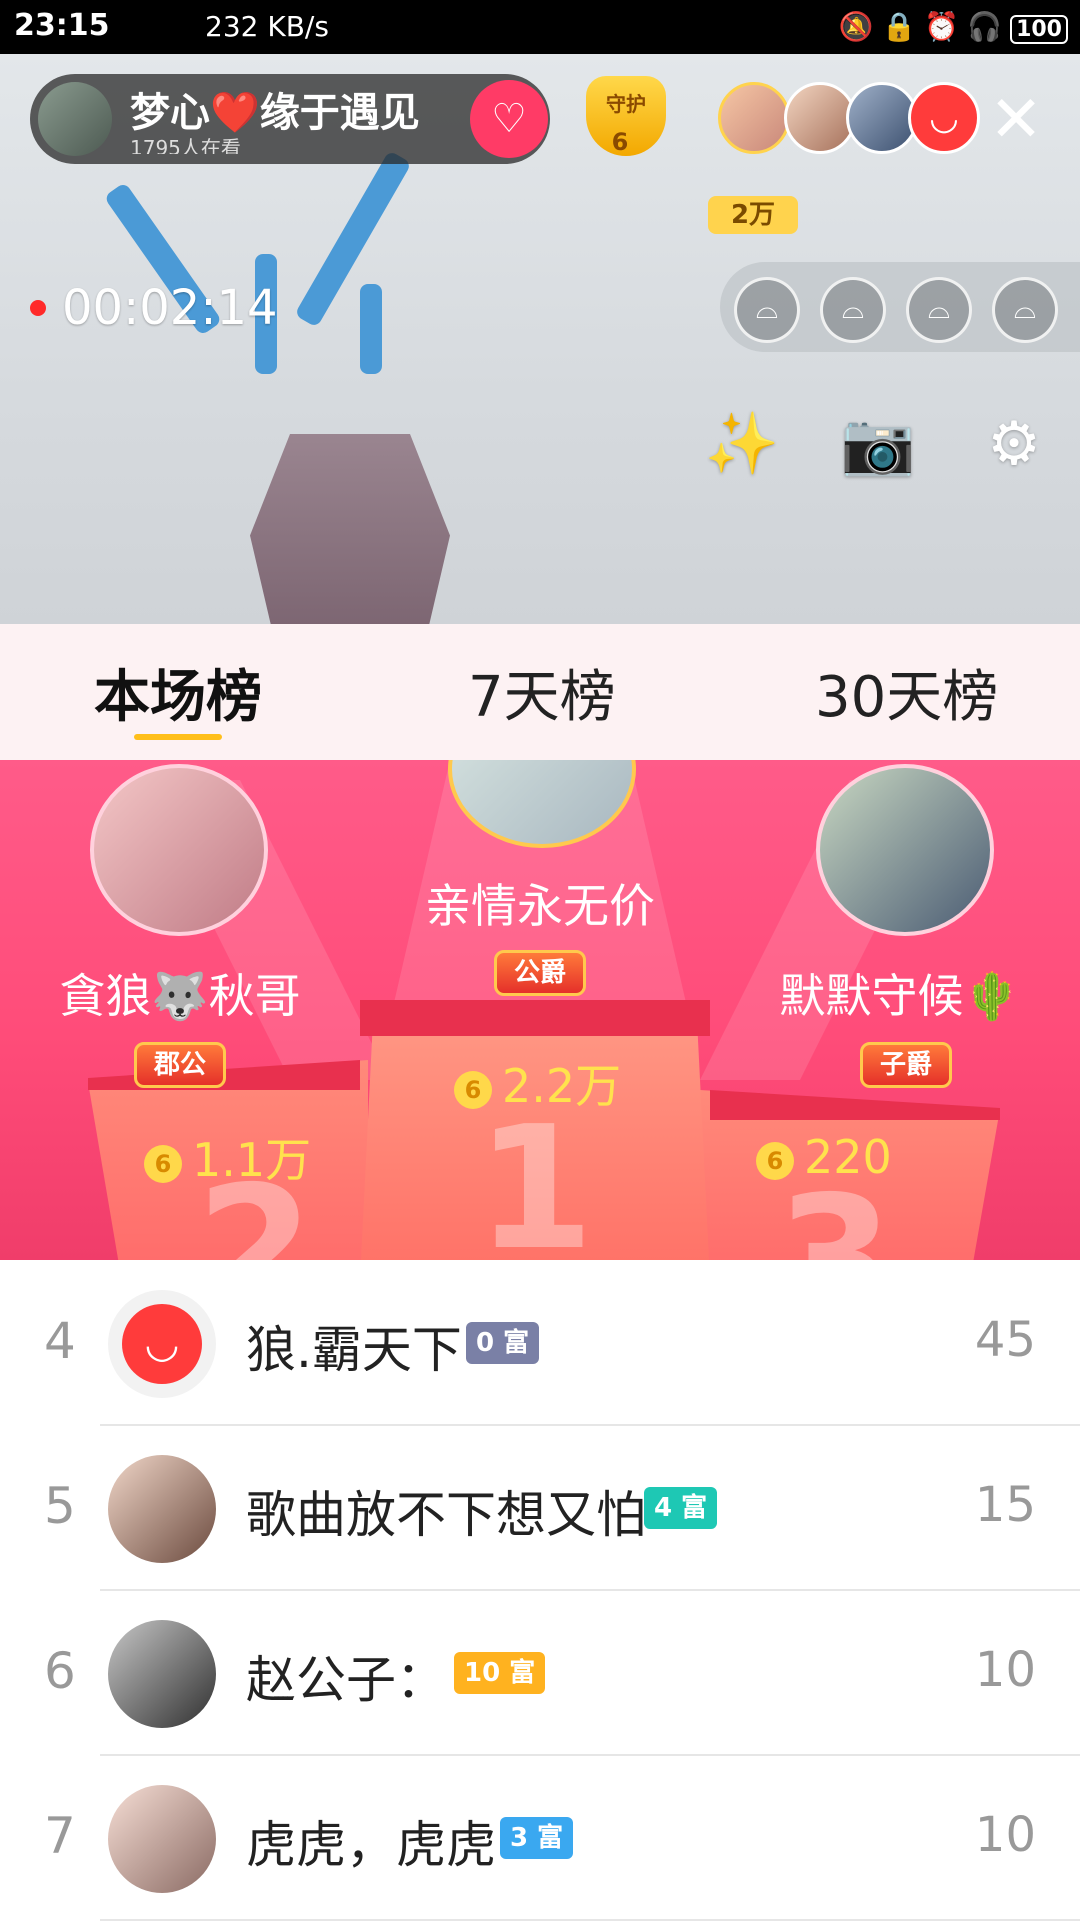 The width and height of the screenshot is (1080, 1921). Describe the element at coordinates (1039, 29) in the screenshot. I see `battery-icon: 100` at that location.